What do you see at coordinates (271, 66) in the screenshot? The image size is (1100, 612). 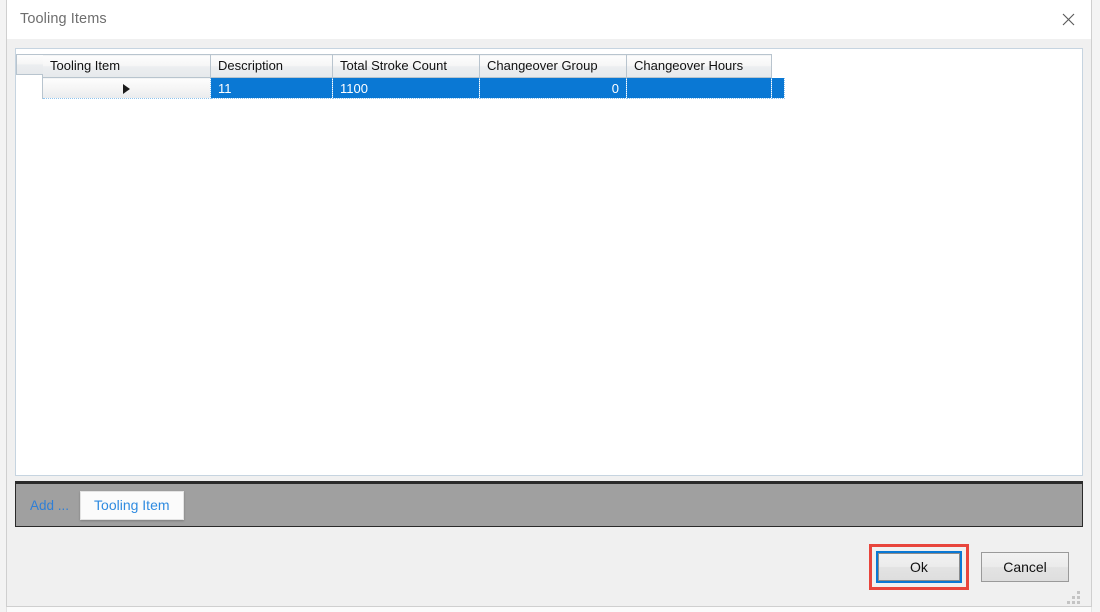 I see `column-header-description: Description` at bounding box center [271, 66].